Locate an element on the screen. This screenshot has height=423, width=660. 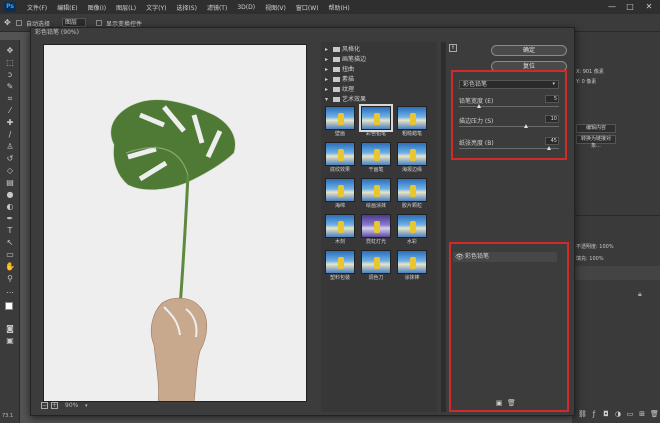
history-brush-icon: ↺ is located at coordinates (10, 158).